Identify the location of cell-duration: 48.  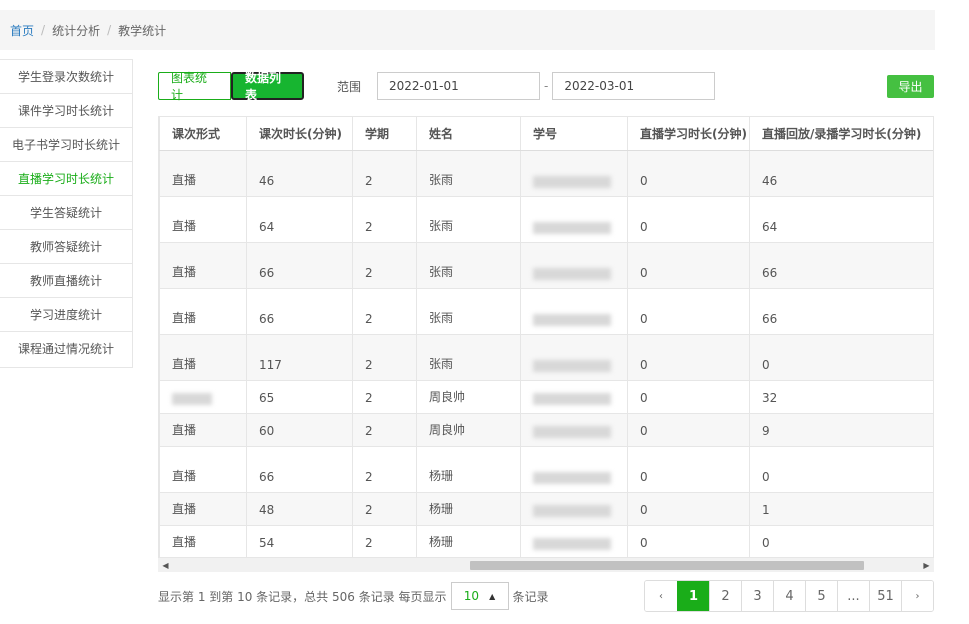
(299, 509).